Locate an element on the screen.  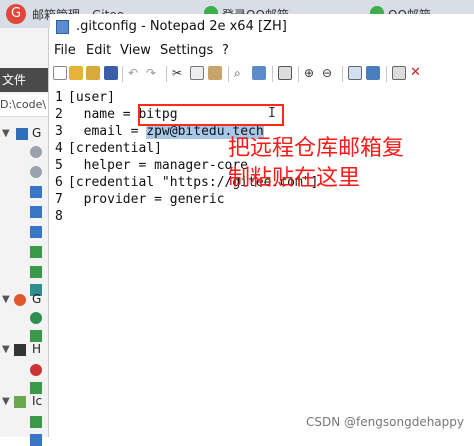
menu-view: View is located at coordinates (135, 50).